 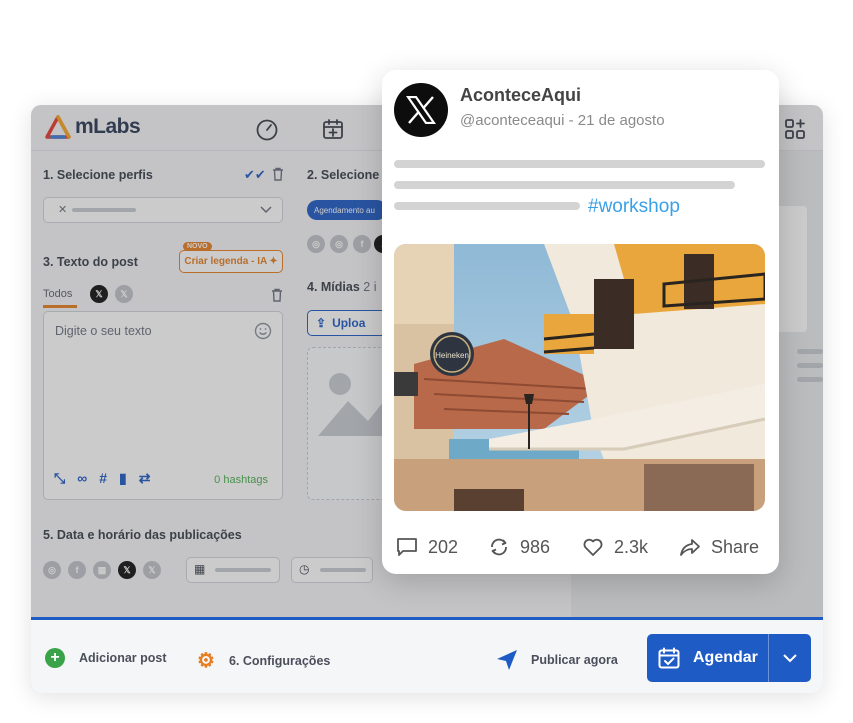 What do you see at coordinates (273, 261) in the screenshot?
I see `sparkle-icon: ✦` at bounding box center [273, 261].